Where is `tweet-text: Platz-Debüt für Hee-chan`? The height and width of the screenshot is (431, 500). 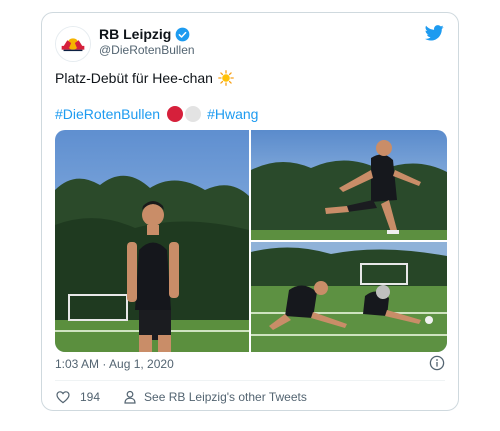 tweet-text: Platz-Debüt für Hee-chan is located at coordinates (144, 78).